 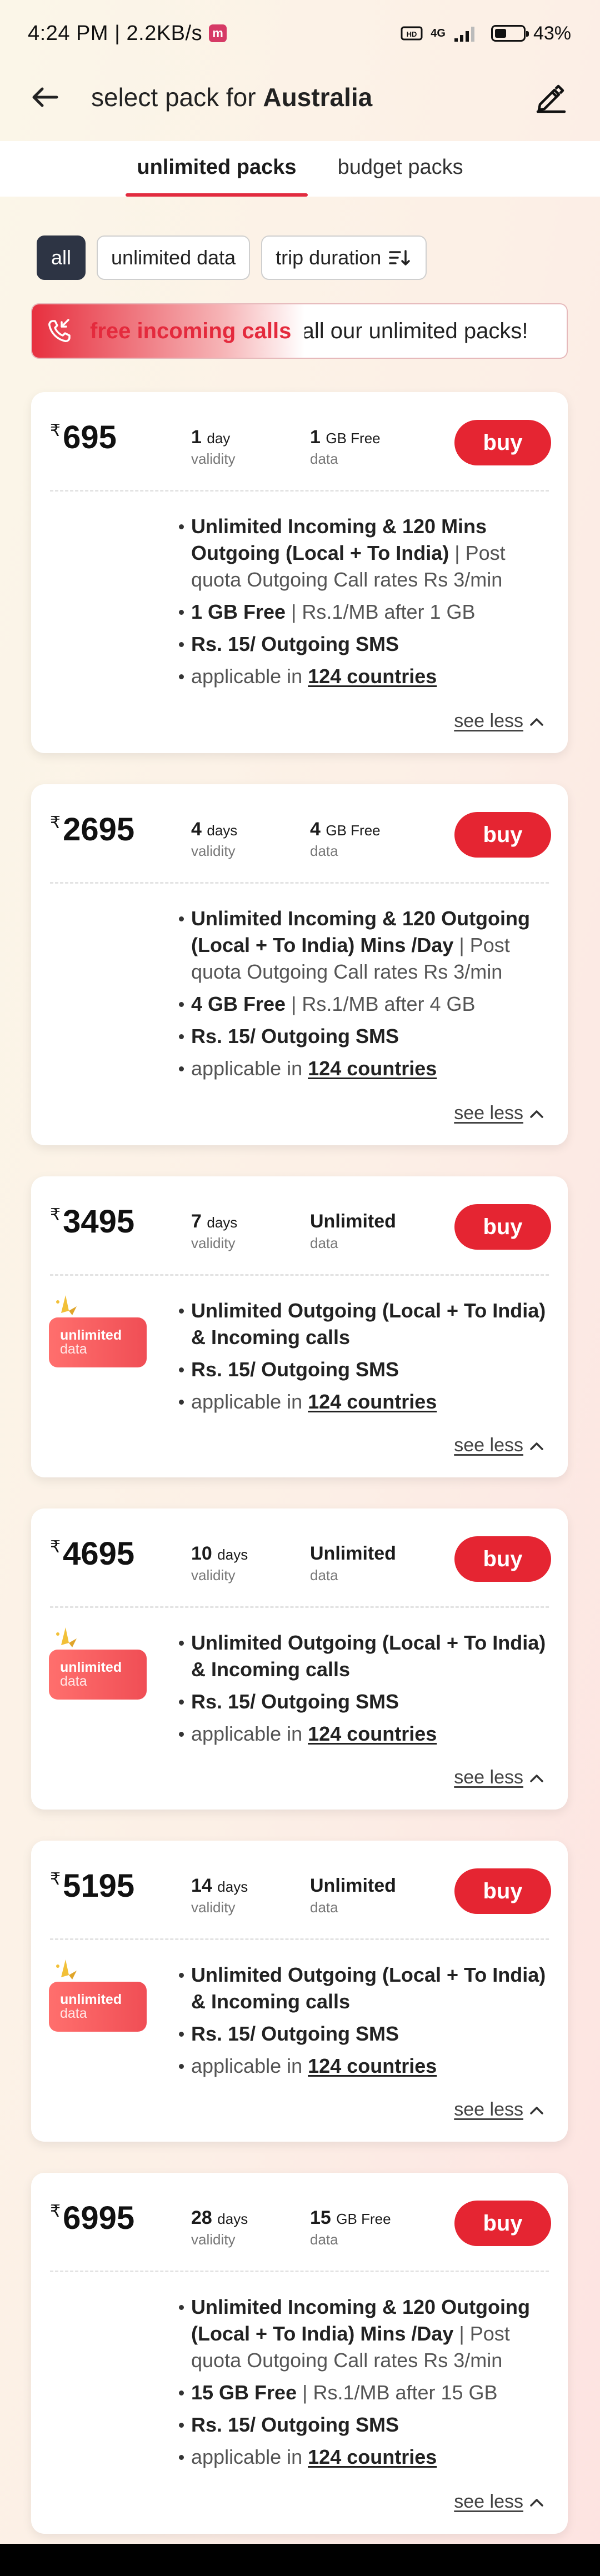 I want to click on filter-chip-trip-duration: trip duration, so click(x=344, y=257).